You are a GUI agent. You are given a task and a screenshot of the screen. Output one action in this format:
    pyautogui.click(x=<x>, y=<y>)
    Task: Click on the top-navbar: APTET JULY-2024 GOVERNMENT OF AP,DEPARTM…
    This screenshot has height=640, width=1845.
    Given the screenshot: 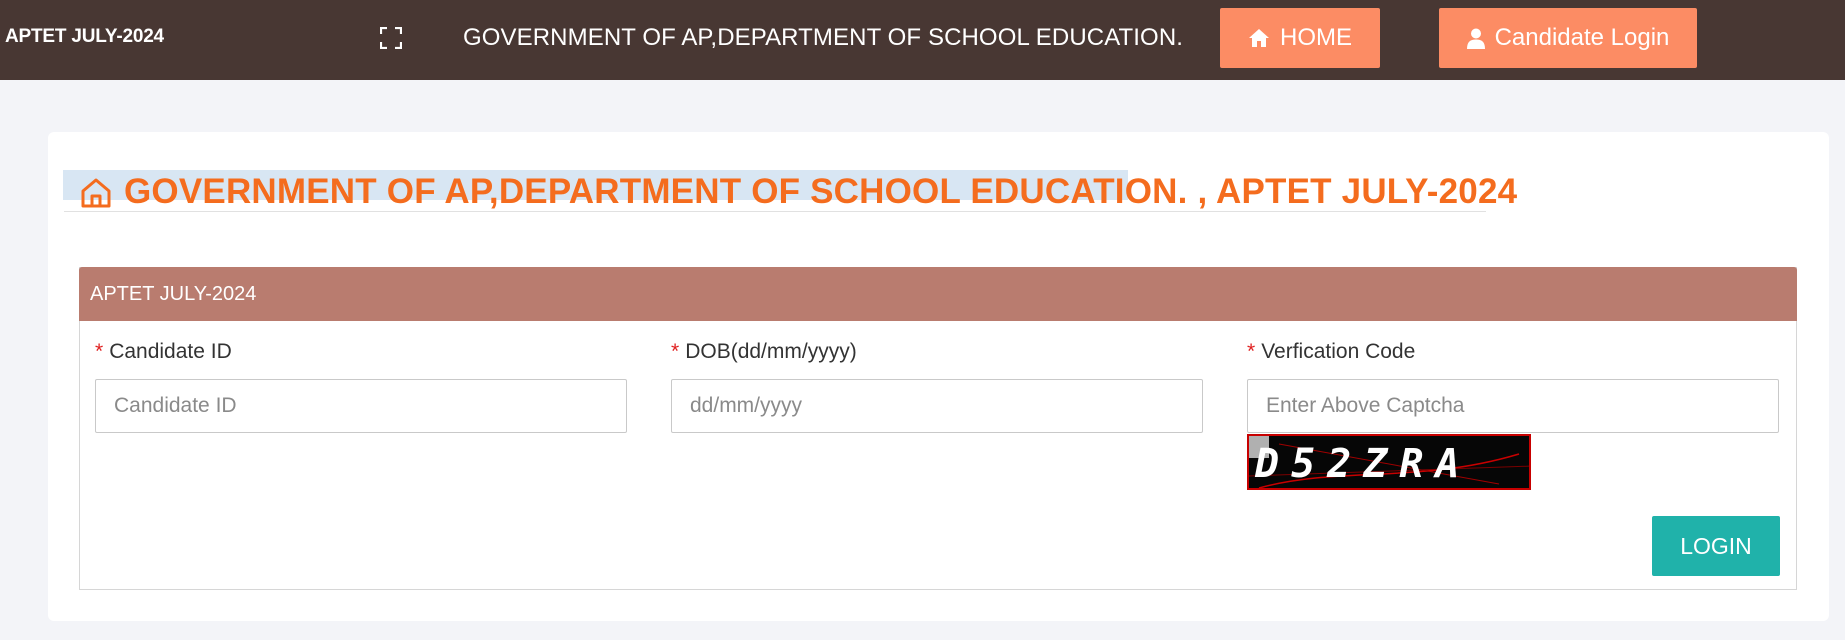 What is the action you would take?
    pyautogui.click(x=922, y=40)
    